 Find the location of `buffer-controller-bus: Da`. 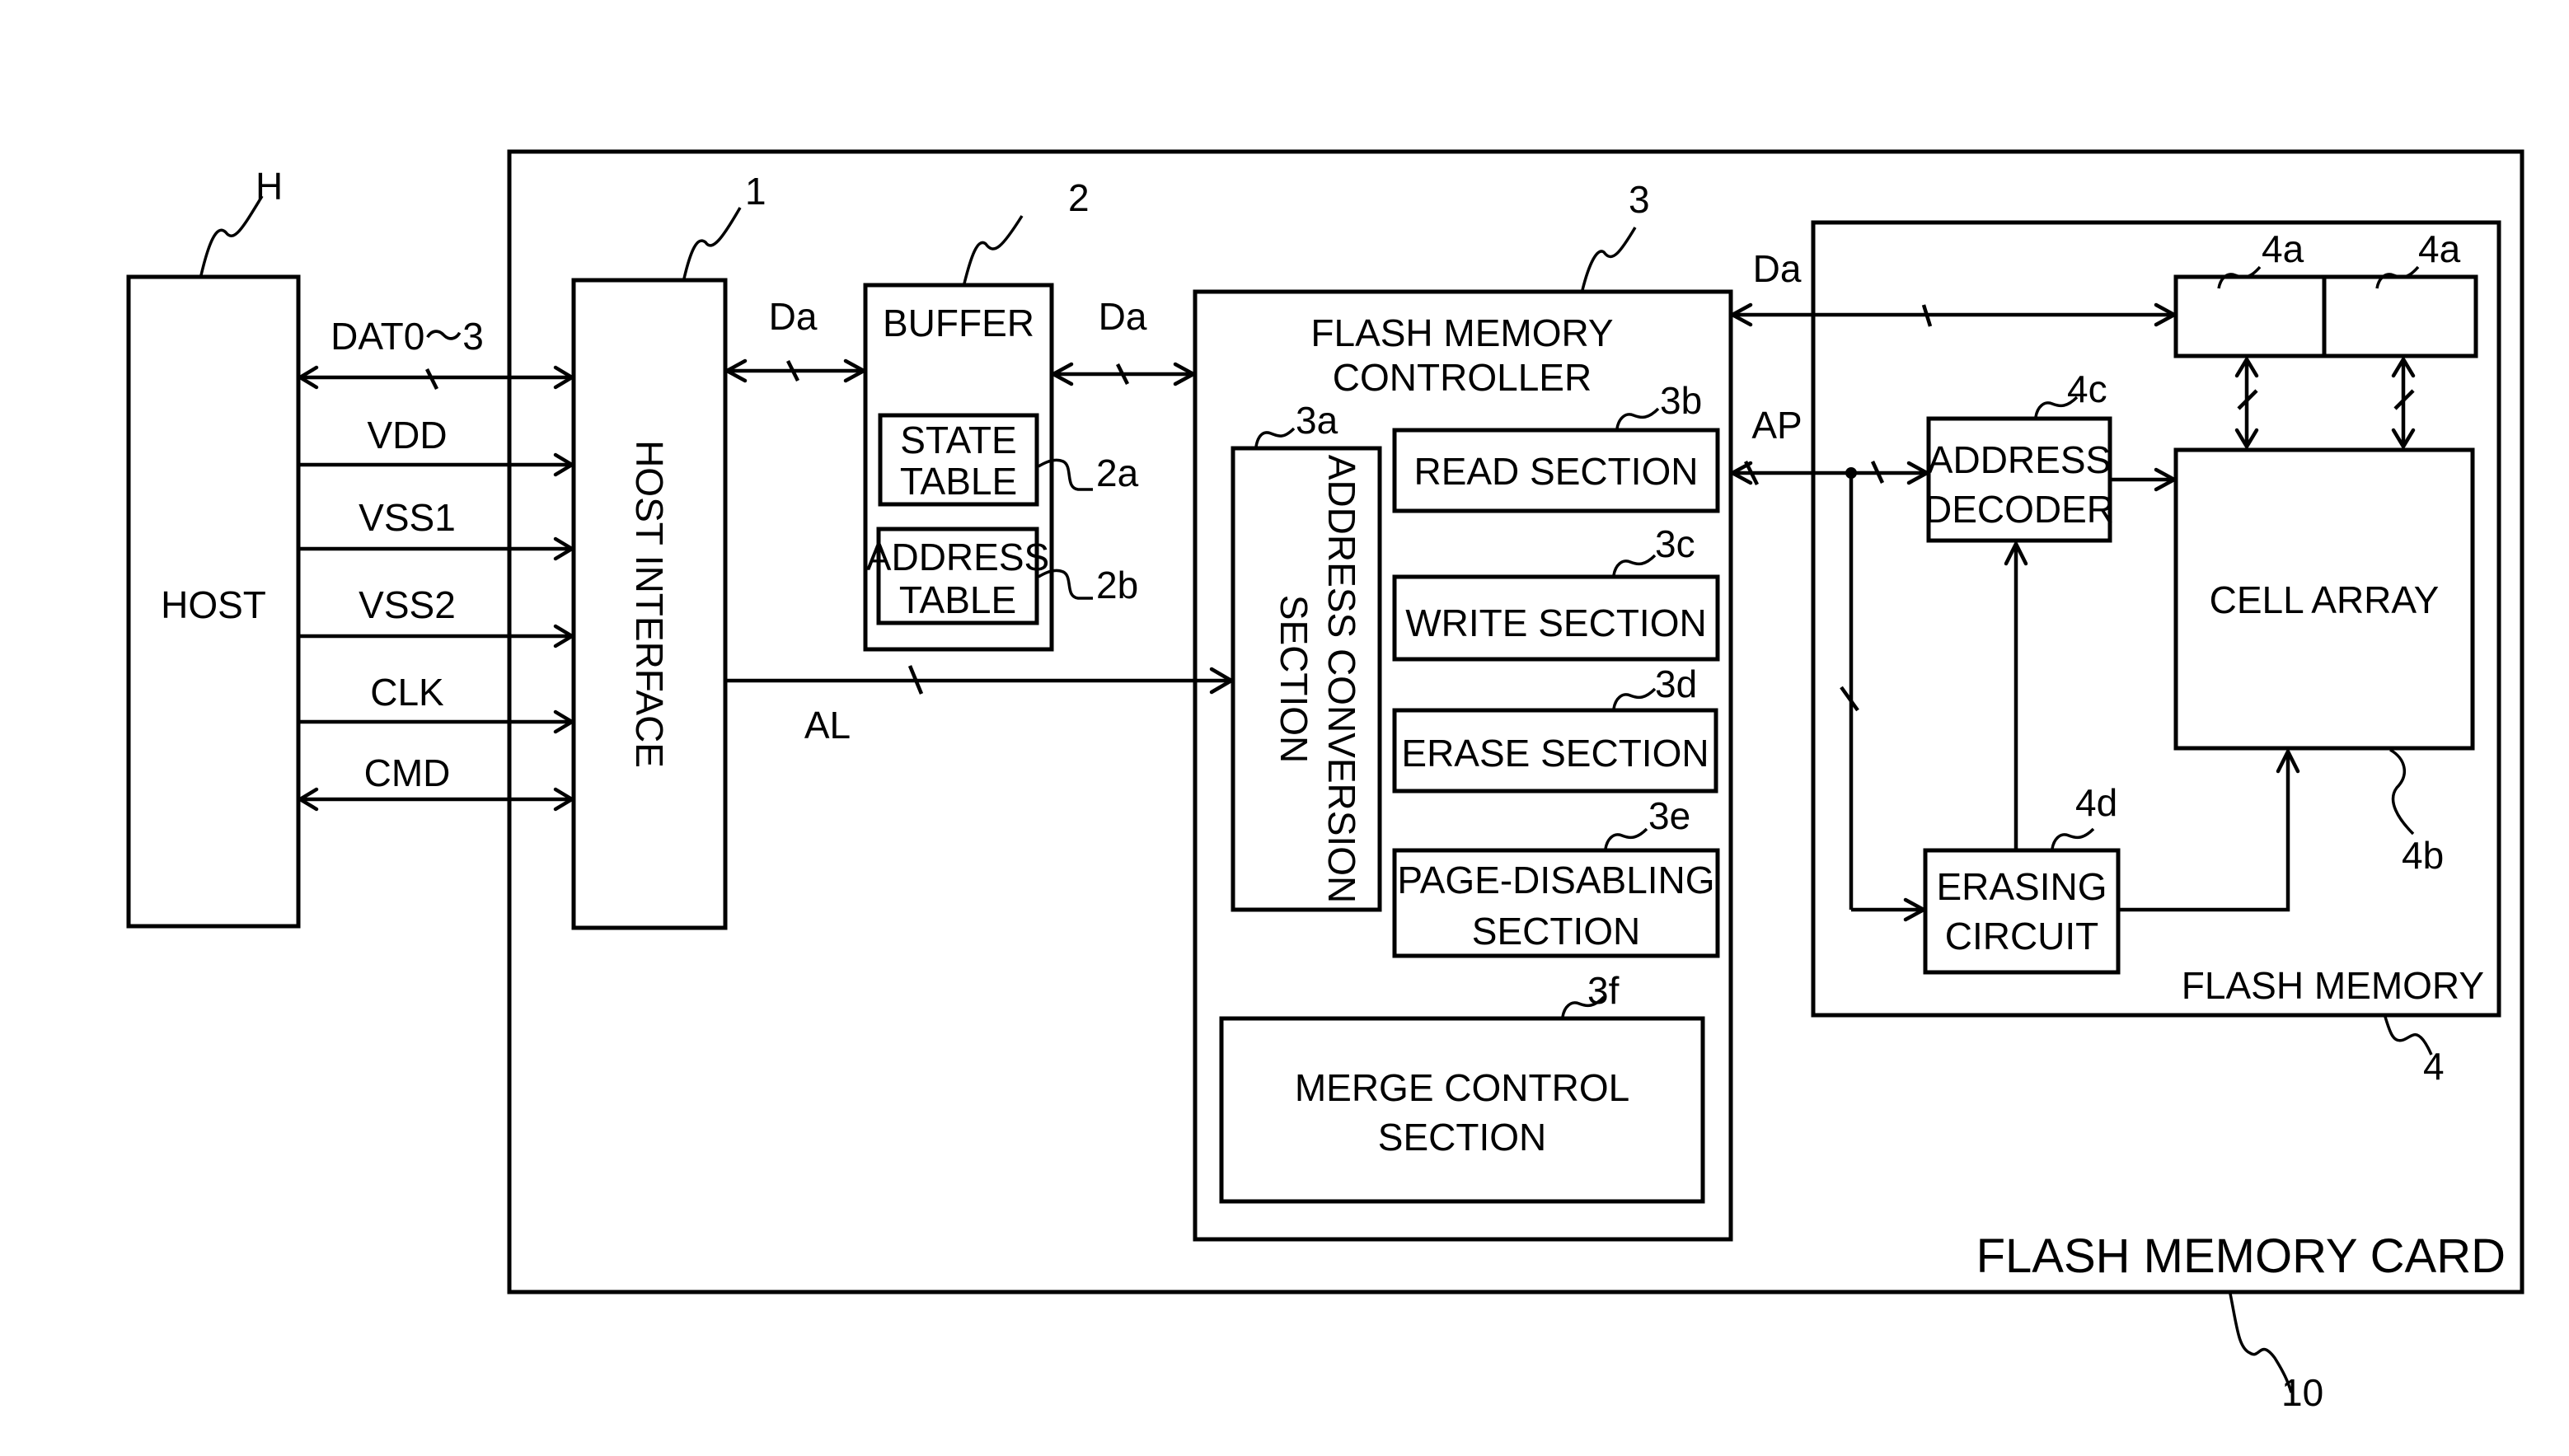

buffer-controller-bus: Da is located at coordinates (1124, 340).